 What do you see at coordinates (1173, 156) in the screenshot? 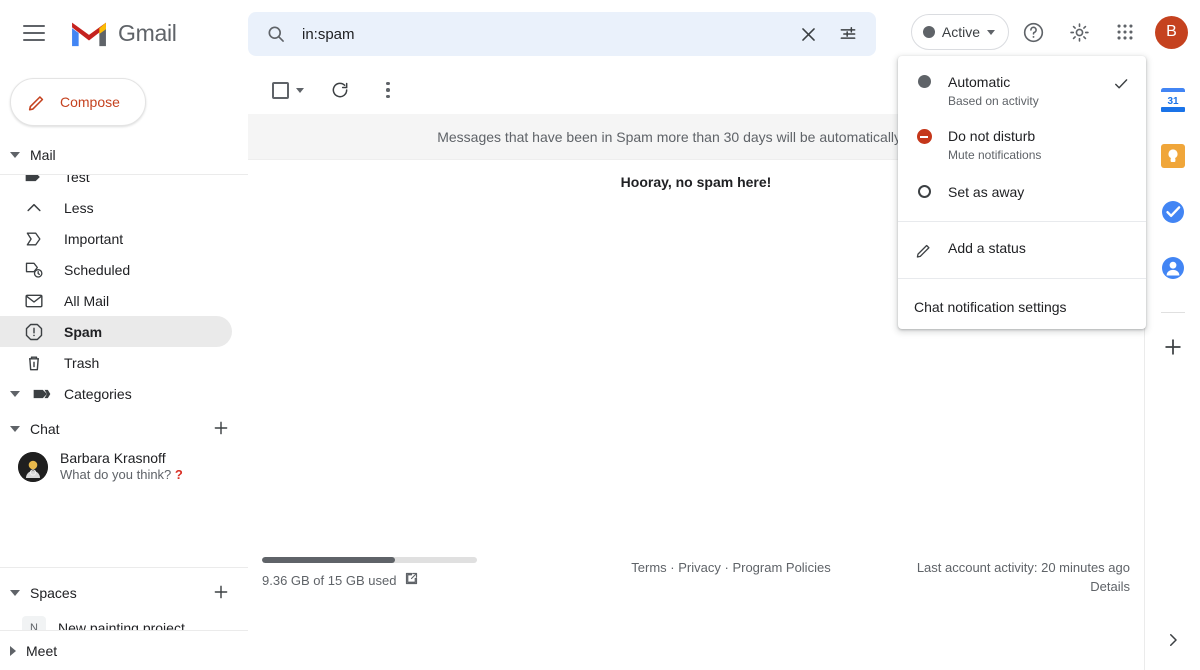
I see `keep-icon` at bounding box center [1173, 156].